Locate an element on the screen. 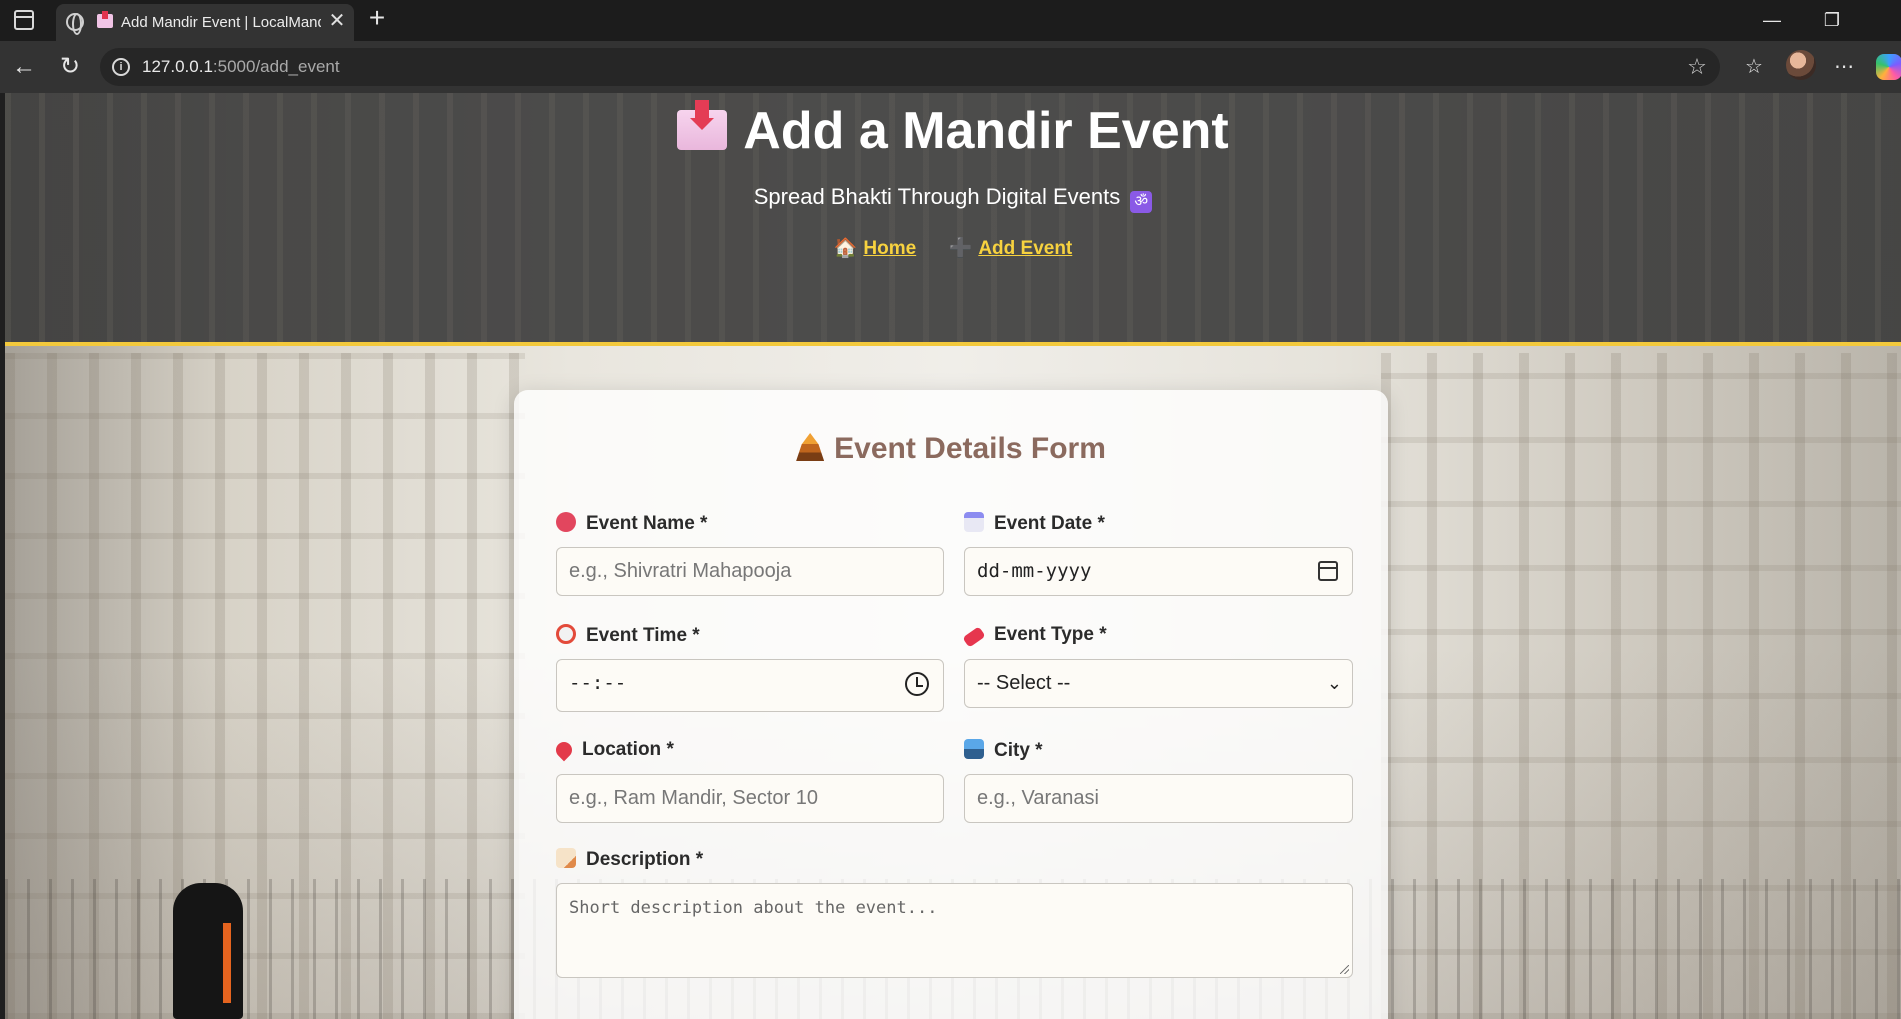  form-title: Event Details Form is located at coordinates (951, 449).